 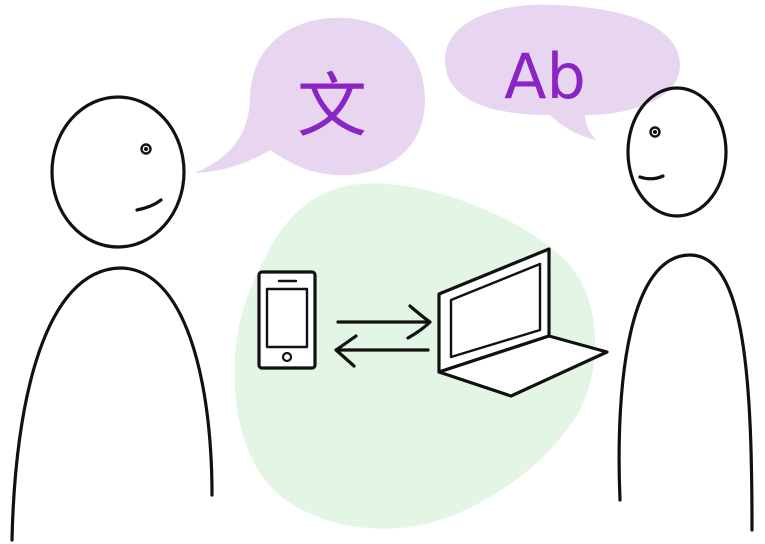 What do you see at coordinates (545, 76) in the screenshot?
I see `speech-bubble-right-glyph: Ab` at bounding box center [545, 76].